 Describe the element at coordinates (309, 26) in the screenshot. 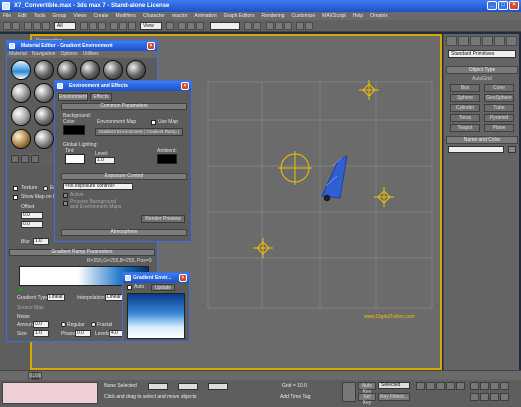

I see `quick-render-icon` at that location.